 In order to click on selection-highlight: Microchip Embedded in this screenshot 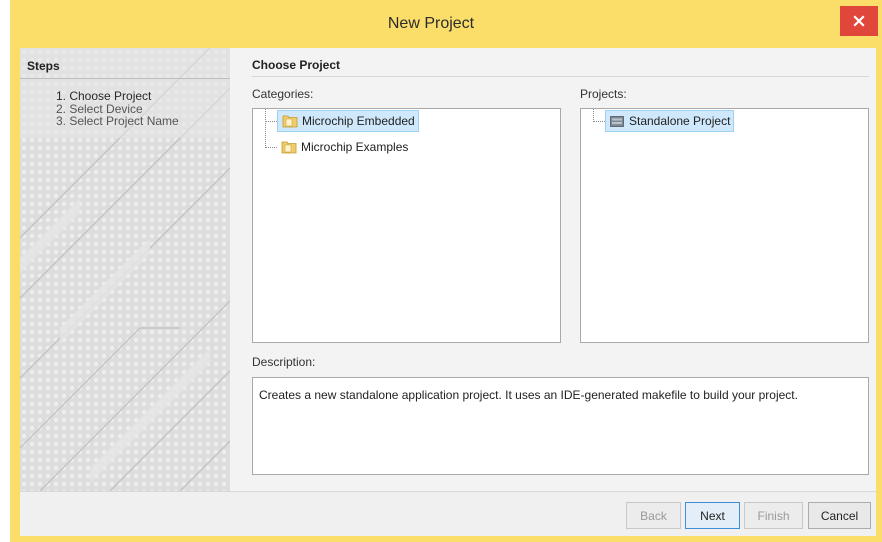, I will do `click(348, 121)`.